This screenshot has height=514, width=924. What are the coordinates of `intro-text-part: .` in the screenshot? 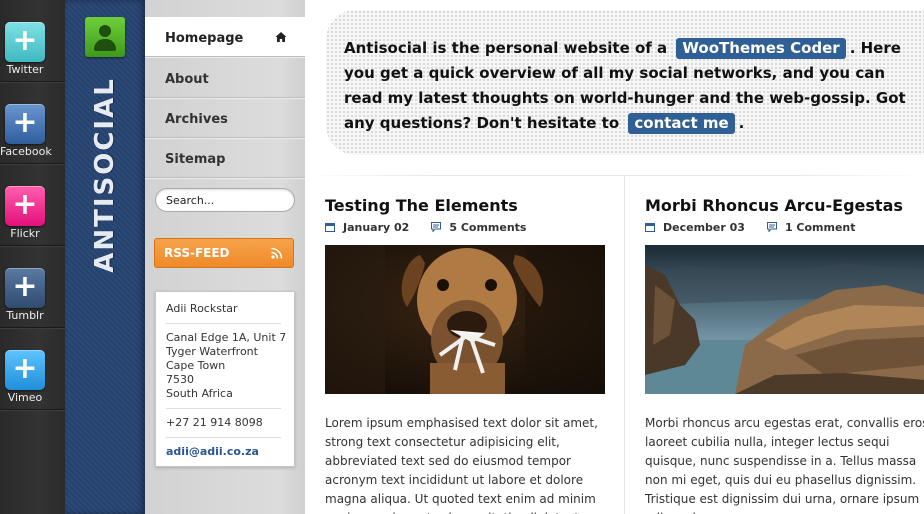 It's located at (741, 123).